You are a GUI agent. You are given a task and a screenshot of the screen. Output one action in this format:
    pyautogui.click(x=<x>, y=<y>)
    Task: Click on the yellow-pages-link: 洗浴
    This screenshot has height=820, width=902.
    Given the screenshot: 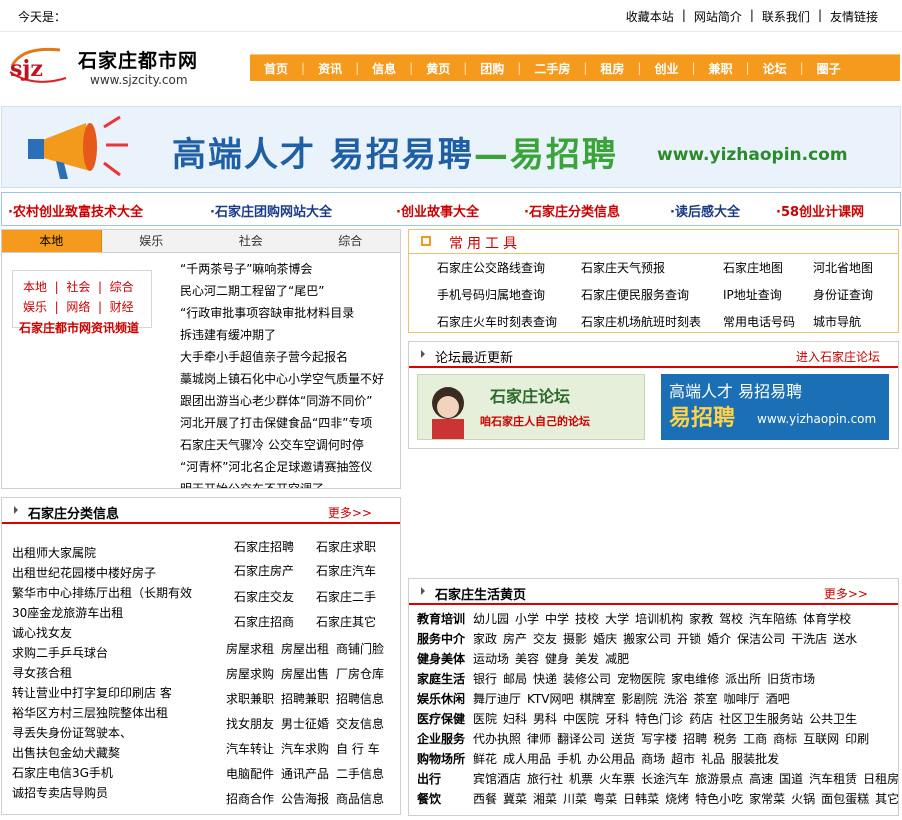 What is the action you would take?
    pyautogui.click(x=676, y=699)
    